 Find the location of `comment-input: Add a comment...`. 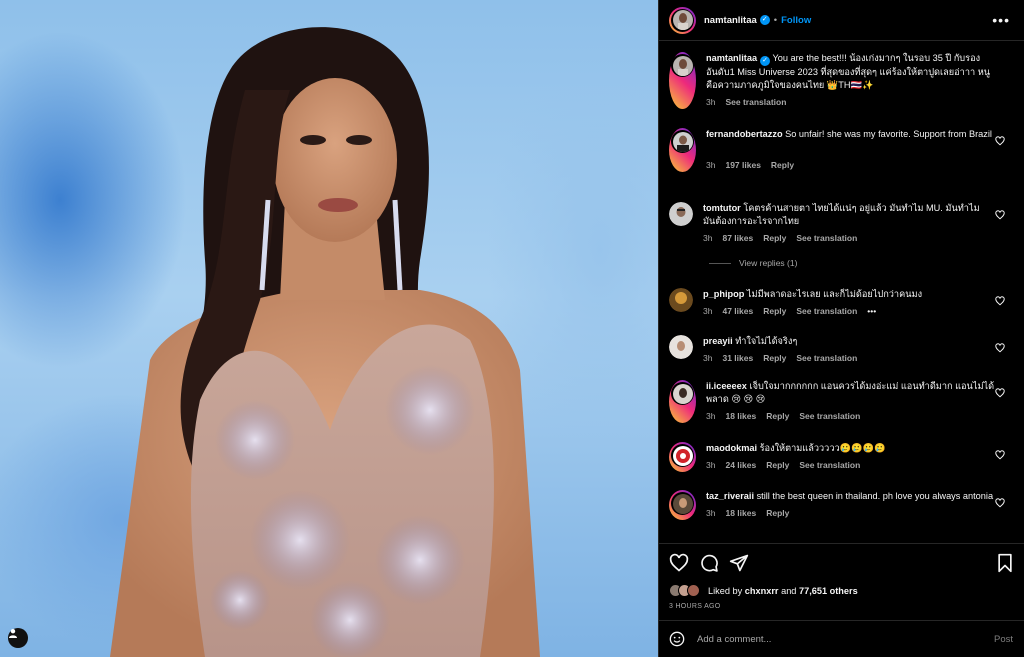

comment-input: Add a comment... is located at coordinates (734, 639).